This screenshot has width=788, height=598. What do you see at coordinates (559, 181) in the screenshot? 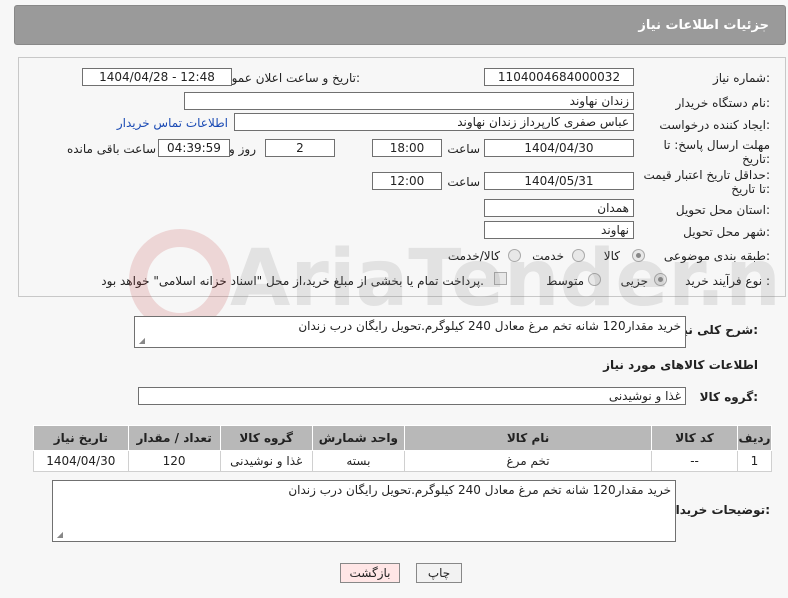
I see `price-date-field: 1404/05/31` at bounding box center [559, 181].